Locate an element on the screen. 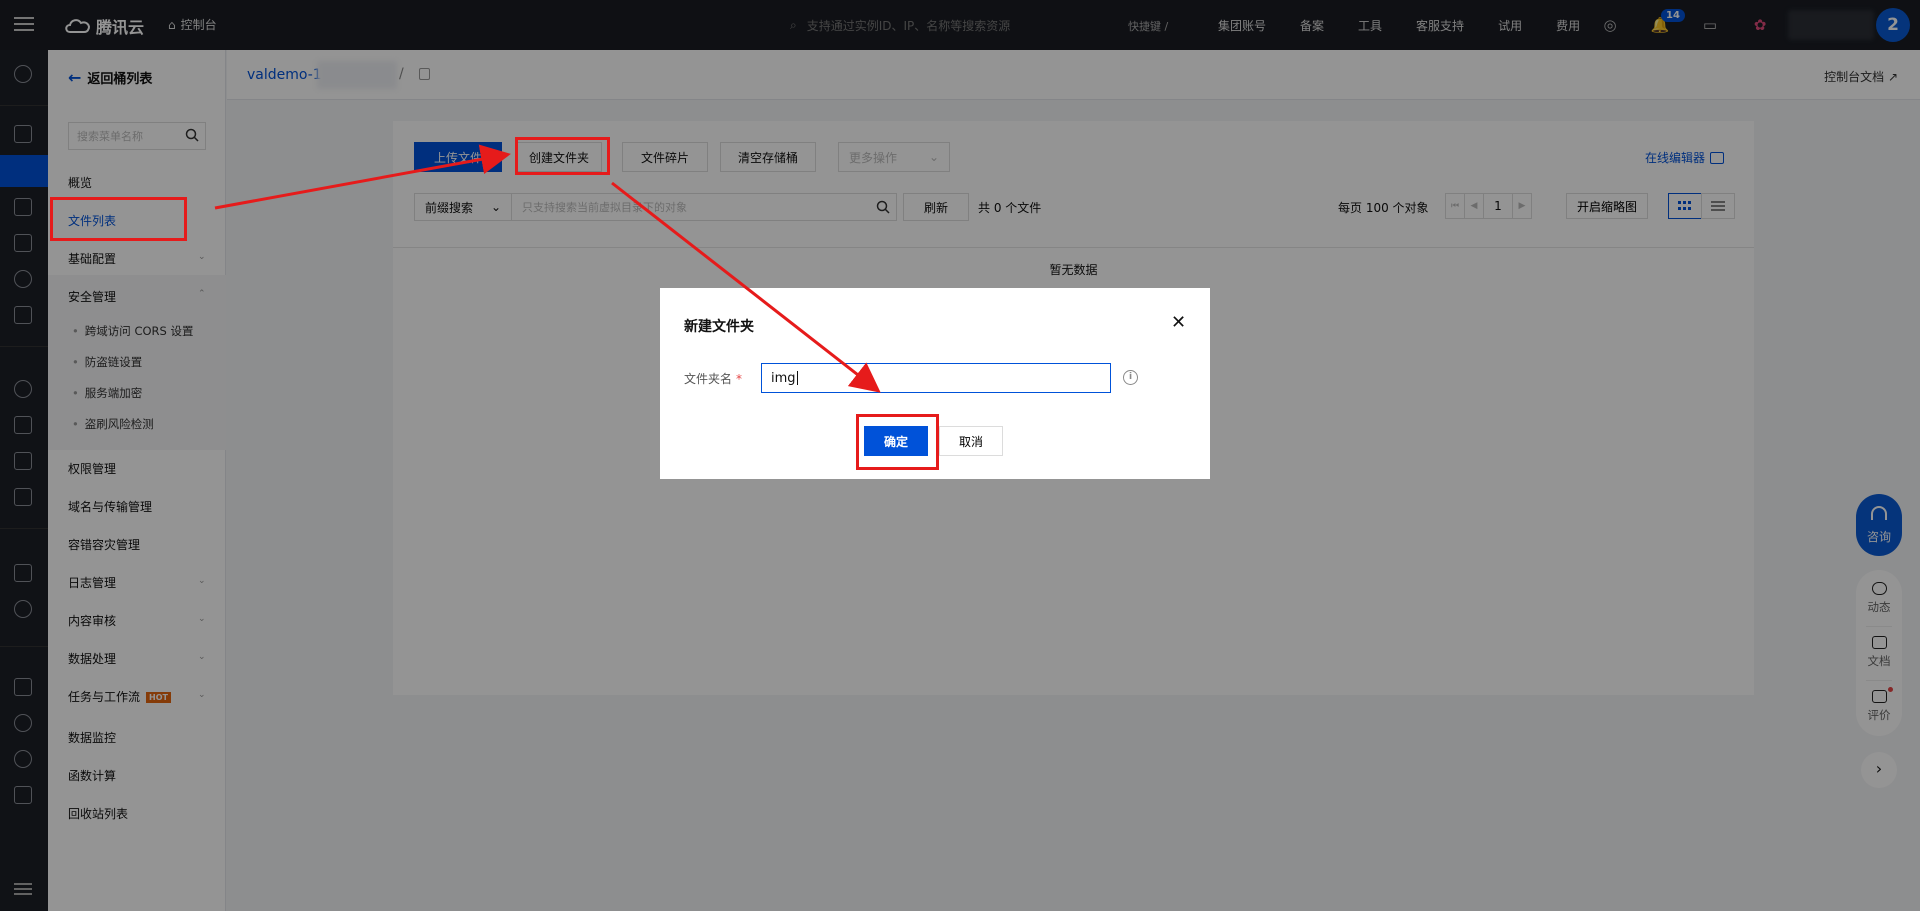  close-icon: ✕ is located at coordinates (1178, 322).